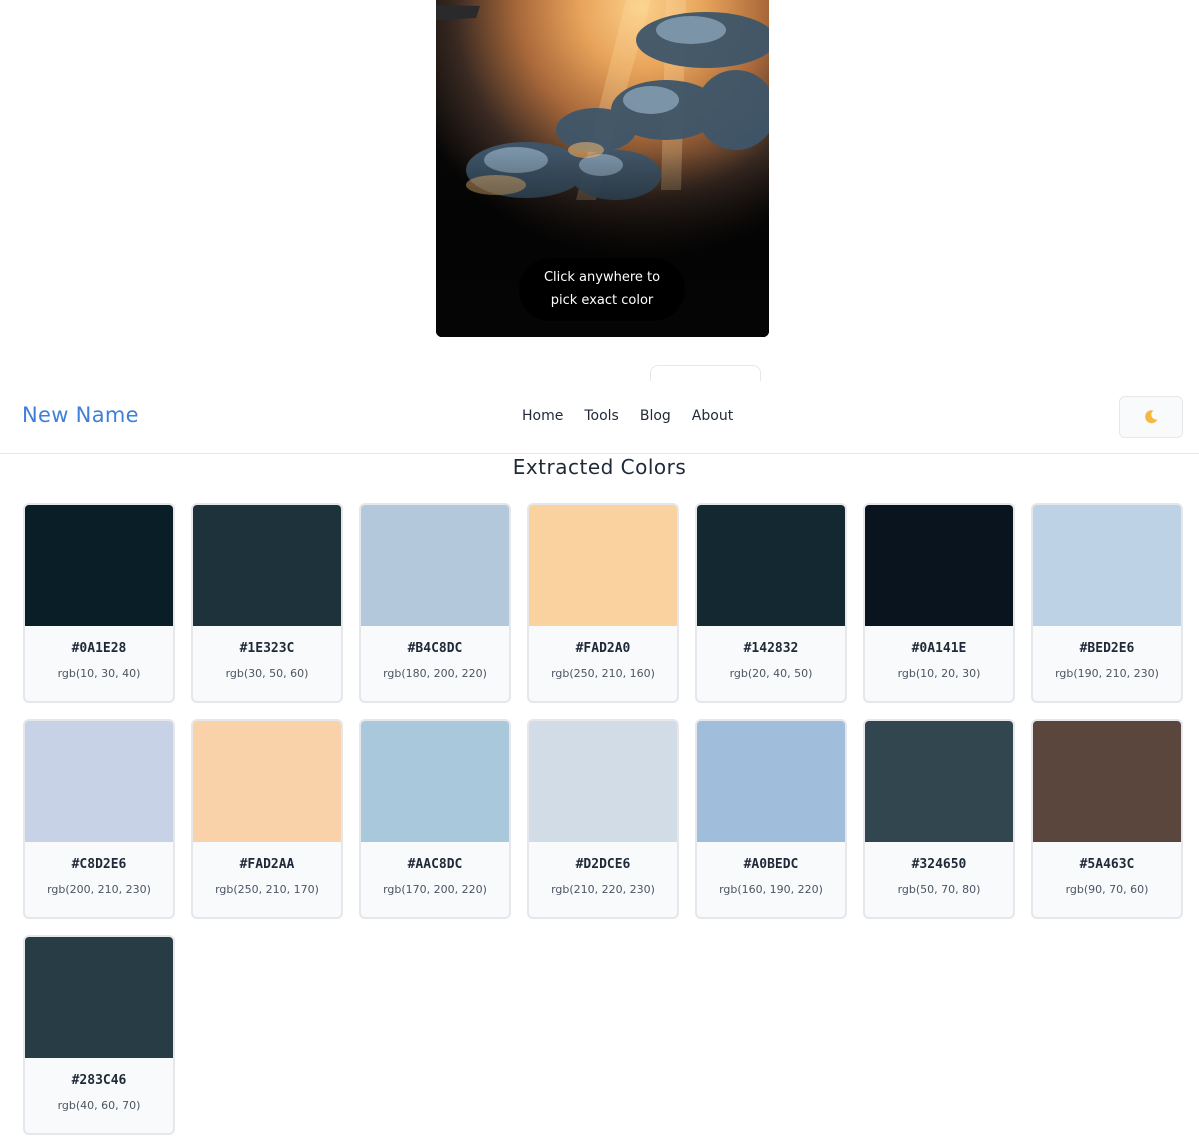 This screenshot has height=1140, width=1199. I want to click on color-rgb-value: rgb(170, 200, 220), so click(435, 889).